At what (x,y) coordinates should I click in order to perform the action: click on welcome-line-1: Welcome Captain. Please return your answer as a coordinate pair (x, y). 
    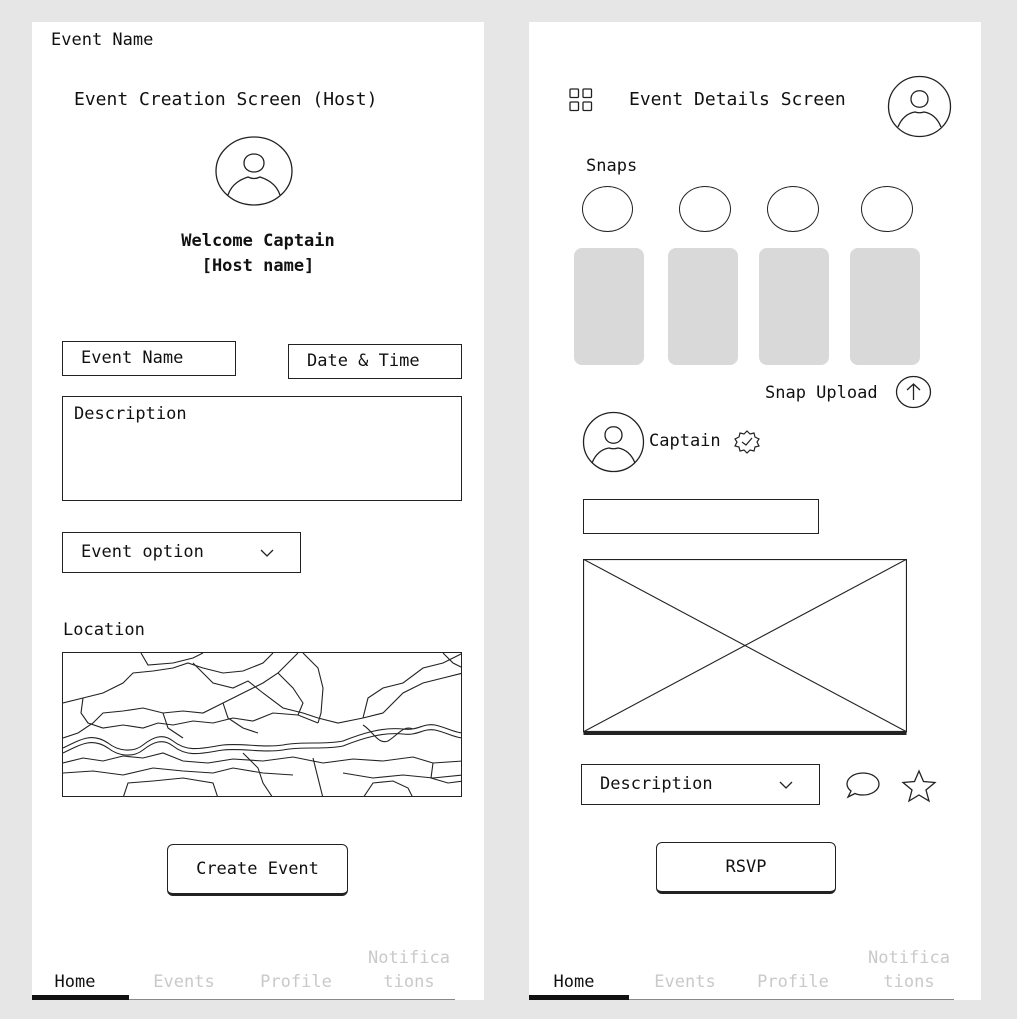
    Looking at the image, I should click on (258, 241).